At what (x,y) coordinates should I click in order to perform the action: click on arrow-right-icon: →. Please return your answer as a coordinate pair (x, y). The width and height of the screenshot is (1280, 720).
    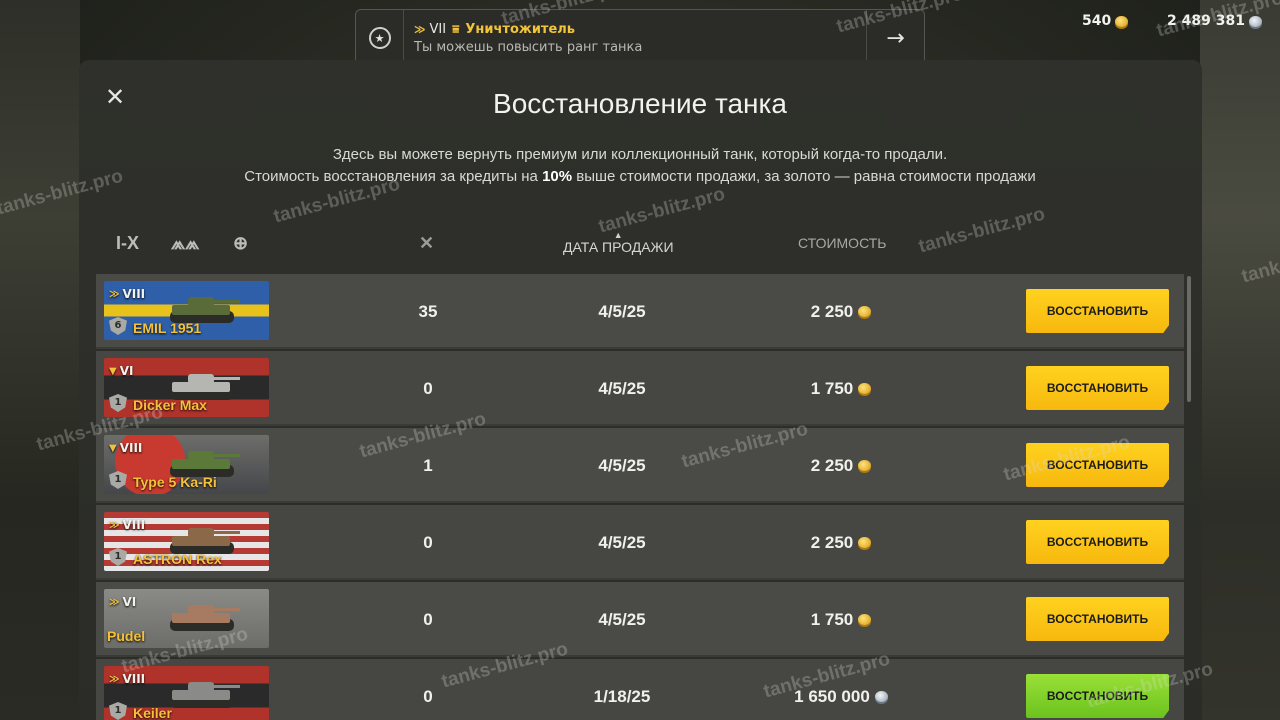
    Looking at the image, I should click on (895, 38).